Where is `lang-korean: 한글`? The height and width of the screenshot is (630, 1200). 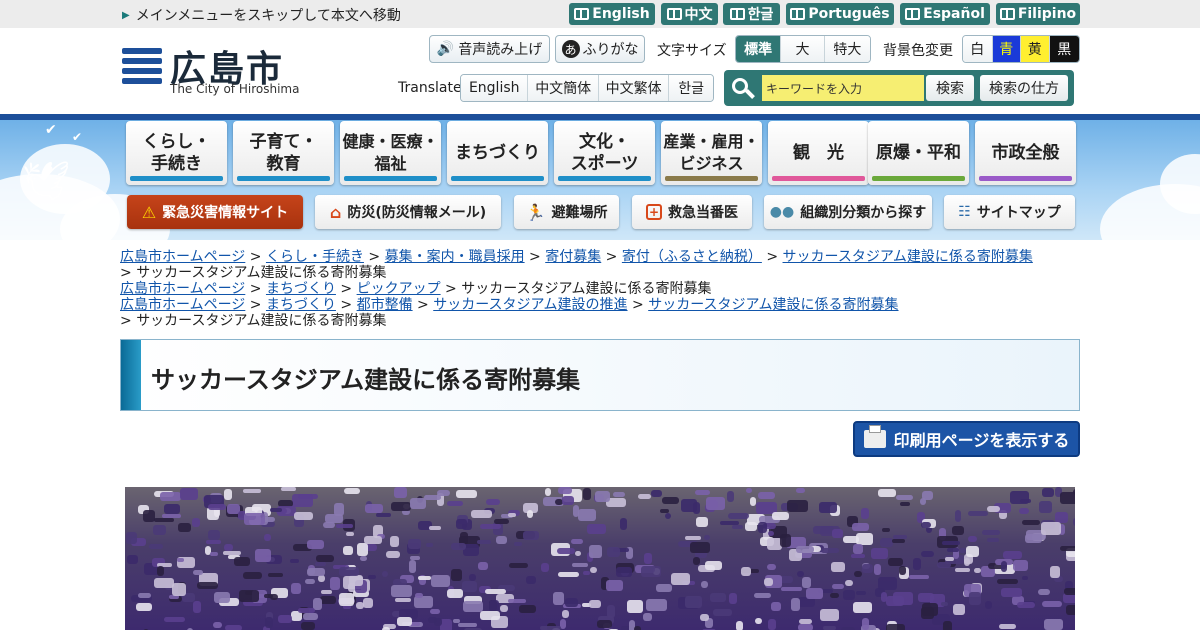
lang-korean: 한글 is located at coordinates (751, 14).